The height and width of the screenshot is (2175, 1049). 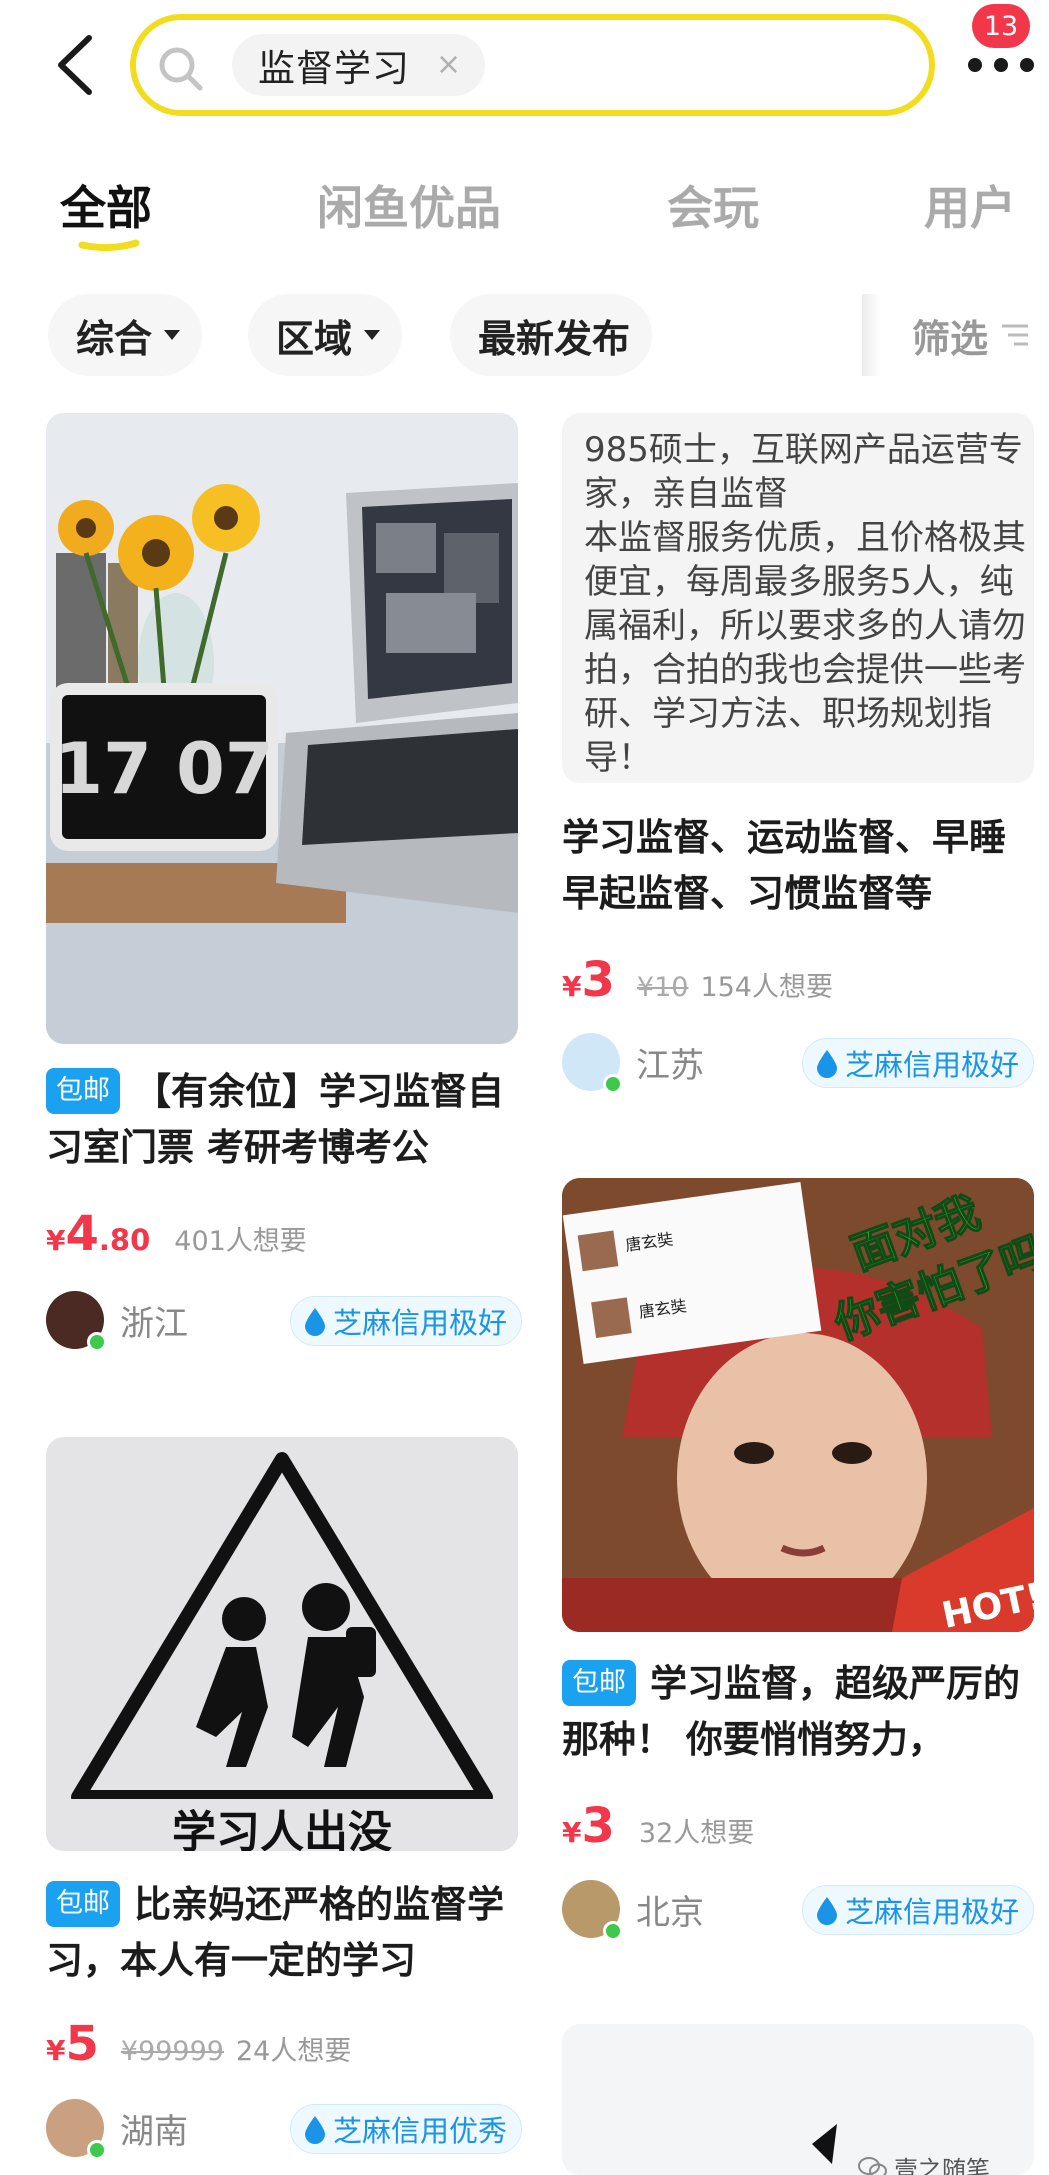 What do you see at coordinates (314, 338) in the screenshot?
I see `region-label: 区域` at bounding box center [314, 338].